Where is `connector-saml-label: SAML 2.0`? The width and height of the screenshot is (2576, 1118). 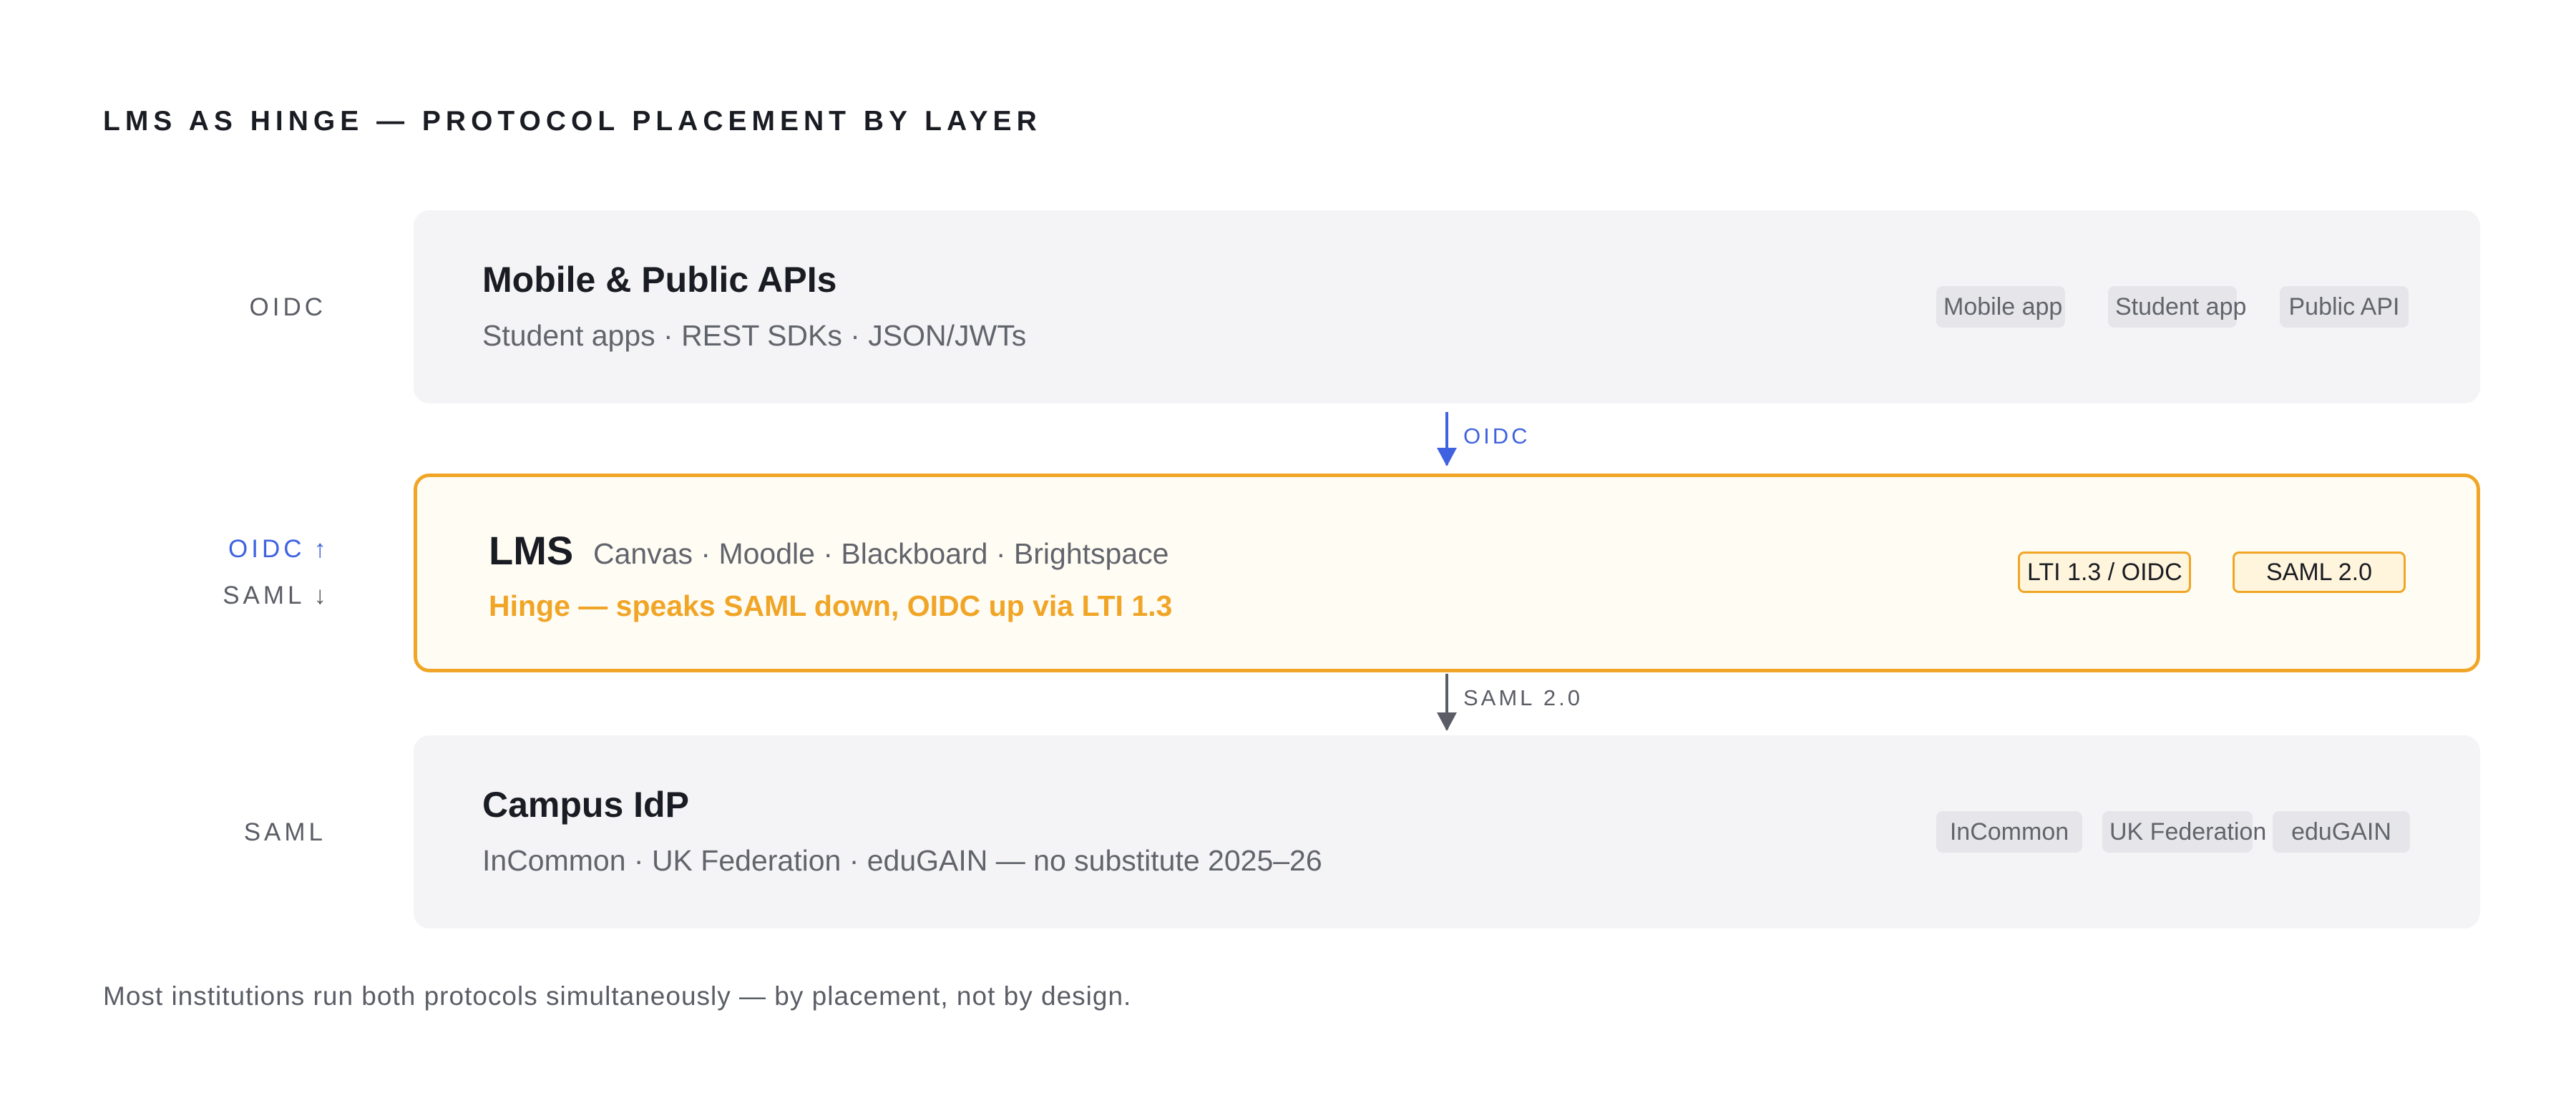
connector-saml-label: SAML 2.0 is located at coordinates (1523, 697).